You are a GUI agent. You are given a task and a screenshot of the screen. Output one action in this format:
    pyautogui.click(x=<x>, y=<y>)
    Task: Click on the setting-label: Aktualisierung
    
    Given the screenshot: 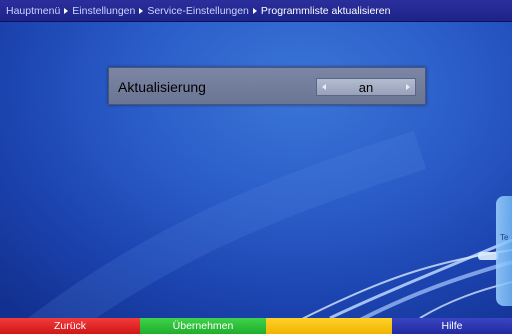 What is the action you would take?
    pyautogui.click(x=162, y=87)
    